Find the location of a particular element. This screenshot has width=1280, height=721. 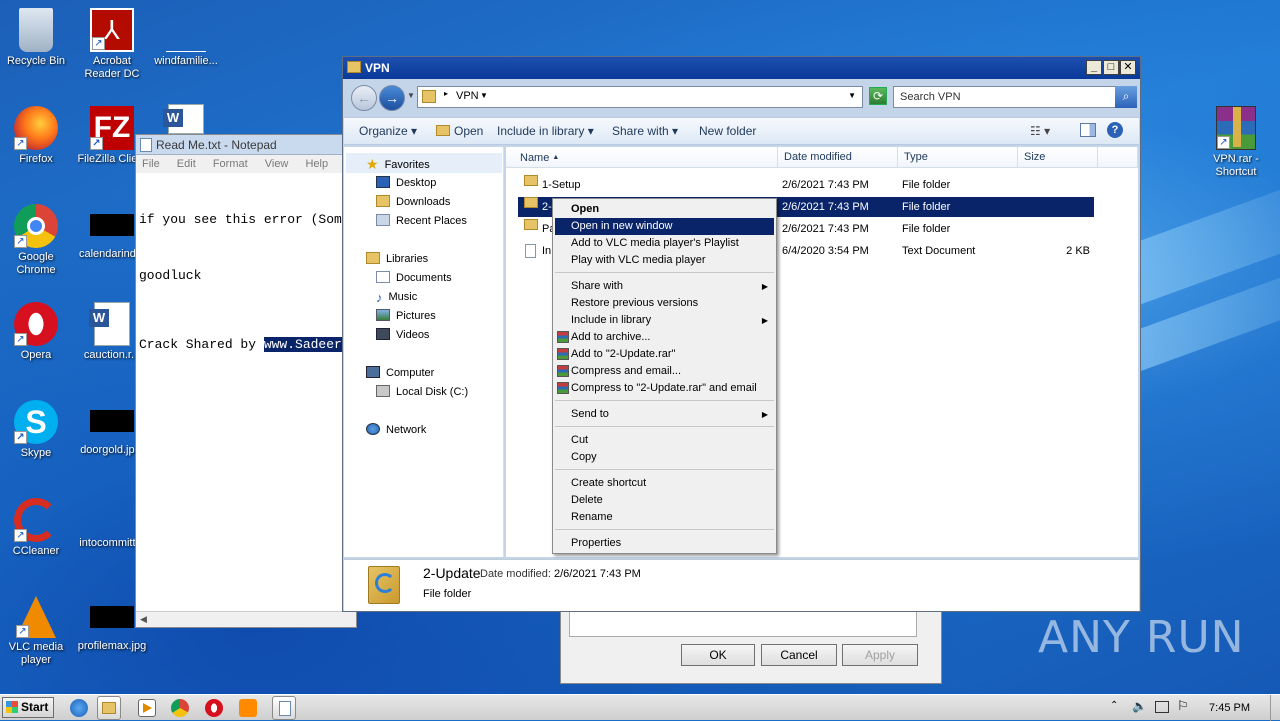

desktop-icon-skype: S ↗ Skype is located at coordinates (37, 430).